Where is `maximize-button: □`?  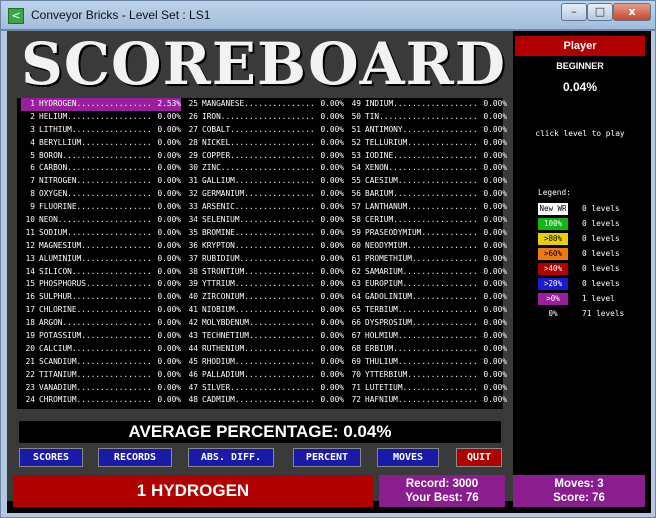 maximize-button: □ is located at coordinates (600, 12).